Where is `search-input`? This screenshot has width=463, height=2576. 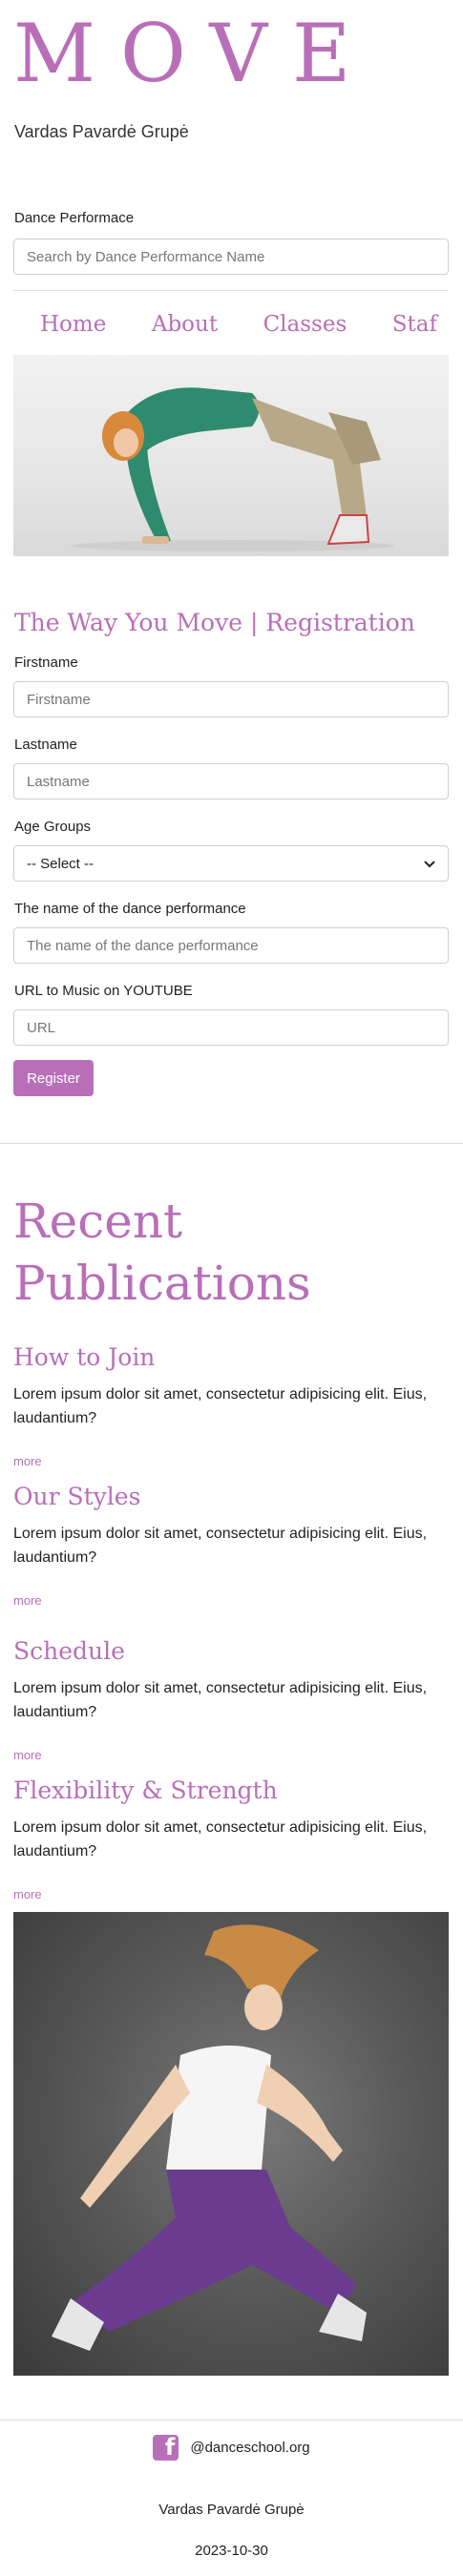
search-input is located at coordinates (231, 257).